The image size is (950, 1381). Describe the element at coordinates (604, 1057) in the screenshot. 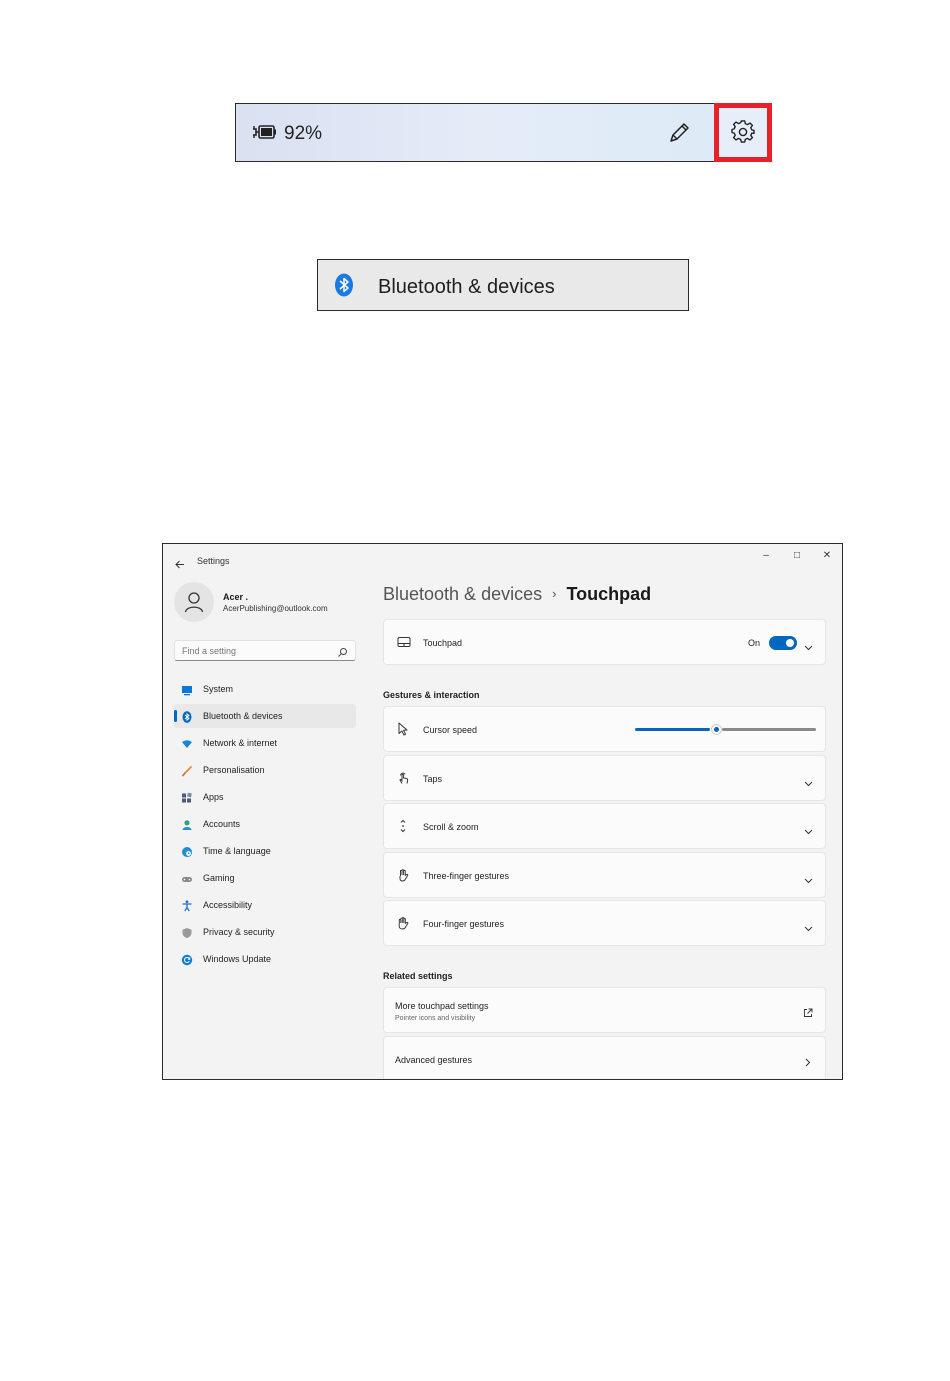

I see `advanced-gestures-card: Advanced gestures` at that location.